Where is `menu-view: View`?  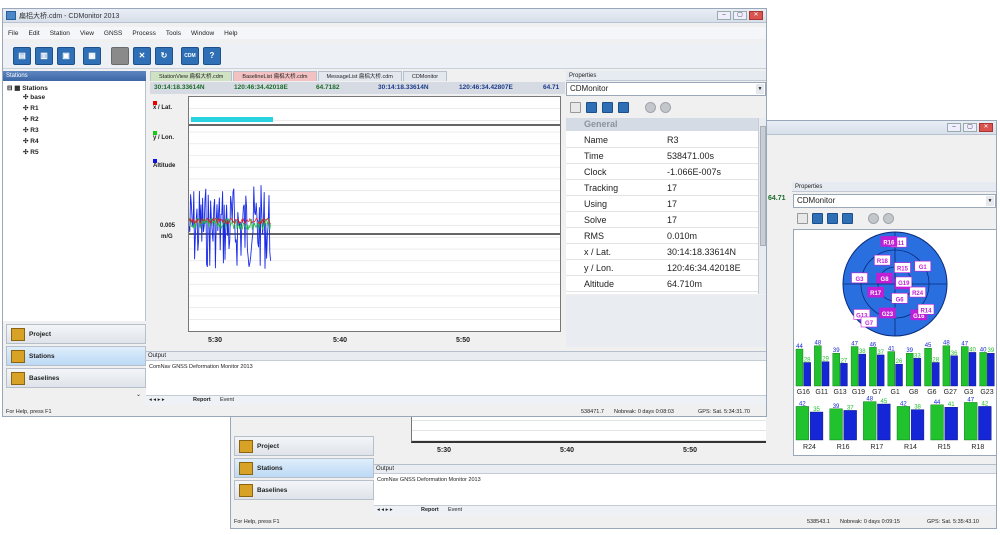
menu-view: View is located at coordinates (87, 33).